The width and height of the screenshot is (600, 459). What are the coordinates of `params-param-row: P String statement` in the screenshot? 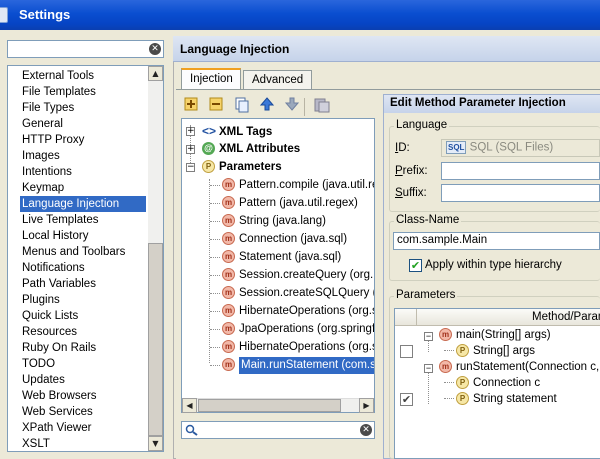 It's located at (500, 399).